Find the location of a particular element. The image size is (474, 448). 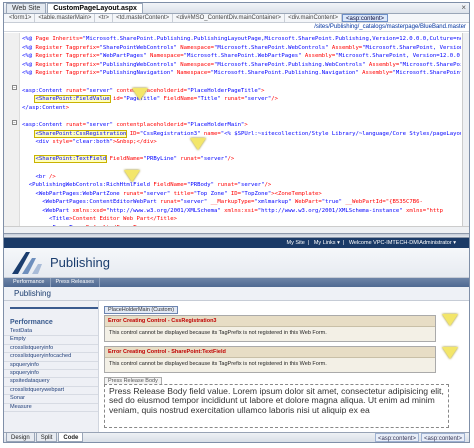

design-view-tab: Design is located at coordinates (20, 437).